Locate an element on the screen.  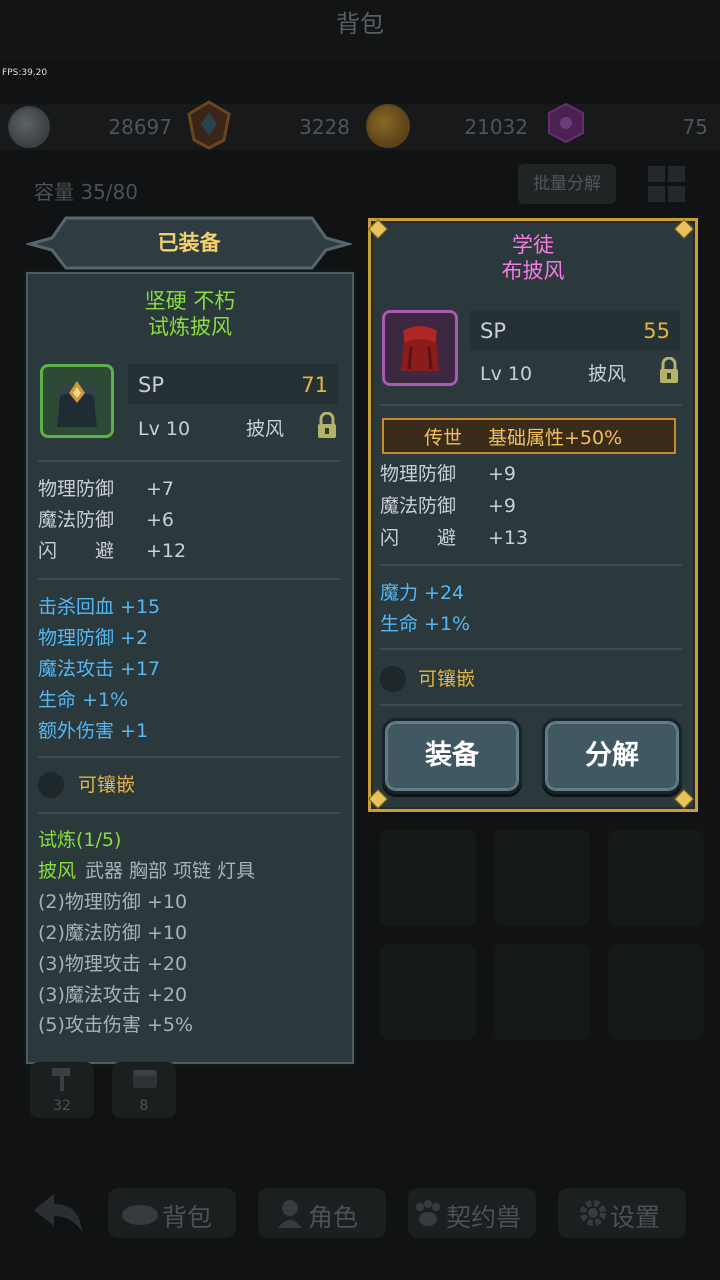
extra-stat: 击杀回血 +15 is located at coordinates (99, 607).